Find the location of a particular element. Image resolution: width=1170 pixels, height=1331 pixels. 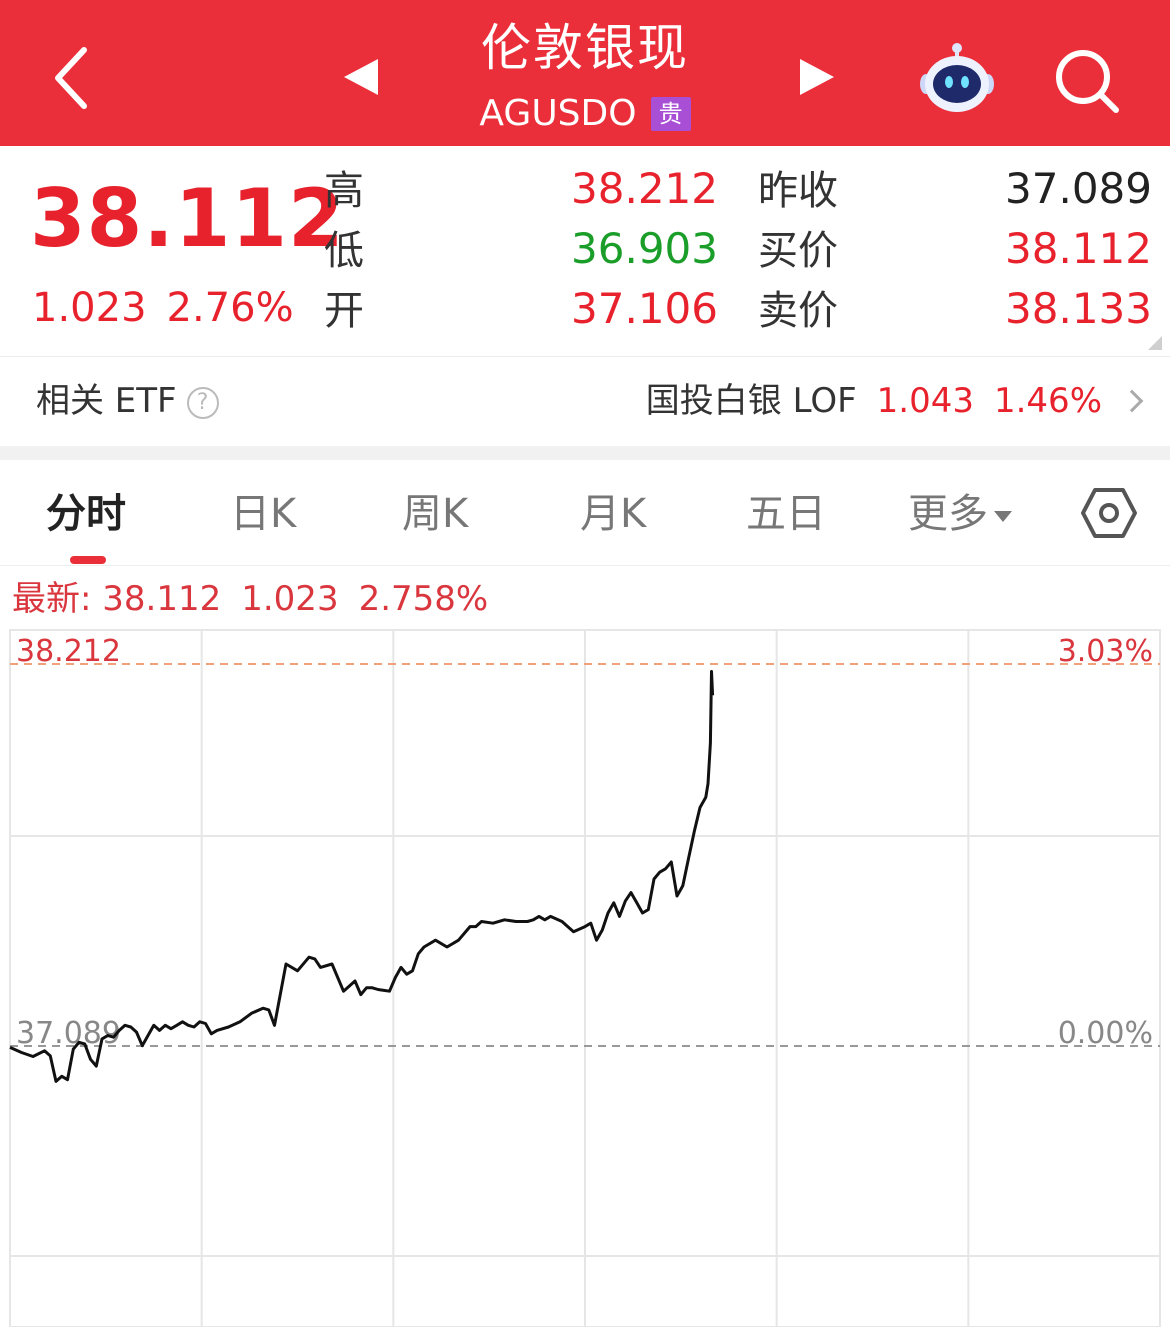

etf-summary: 国投白银 LOF 1.043 1.46% is located at coordinates (894, 401).